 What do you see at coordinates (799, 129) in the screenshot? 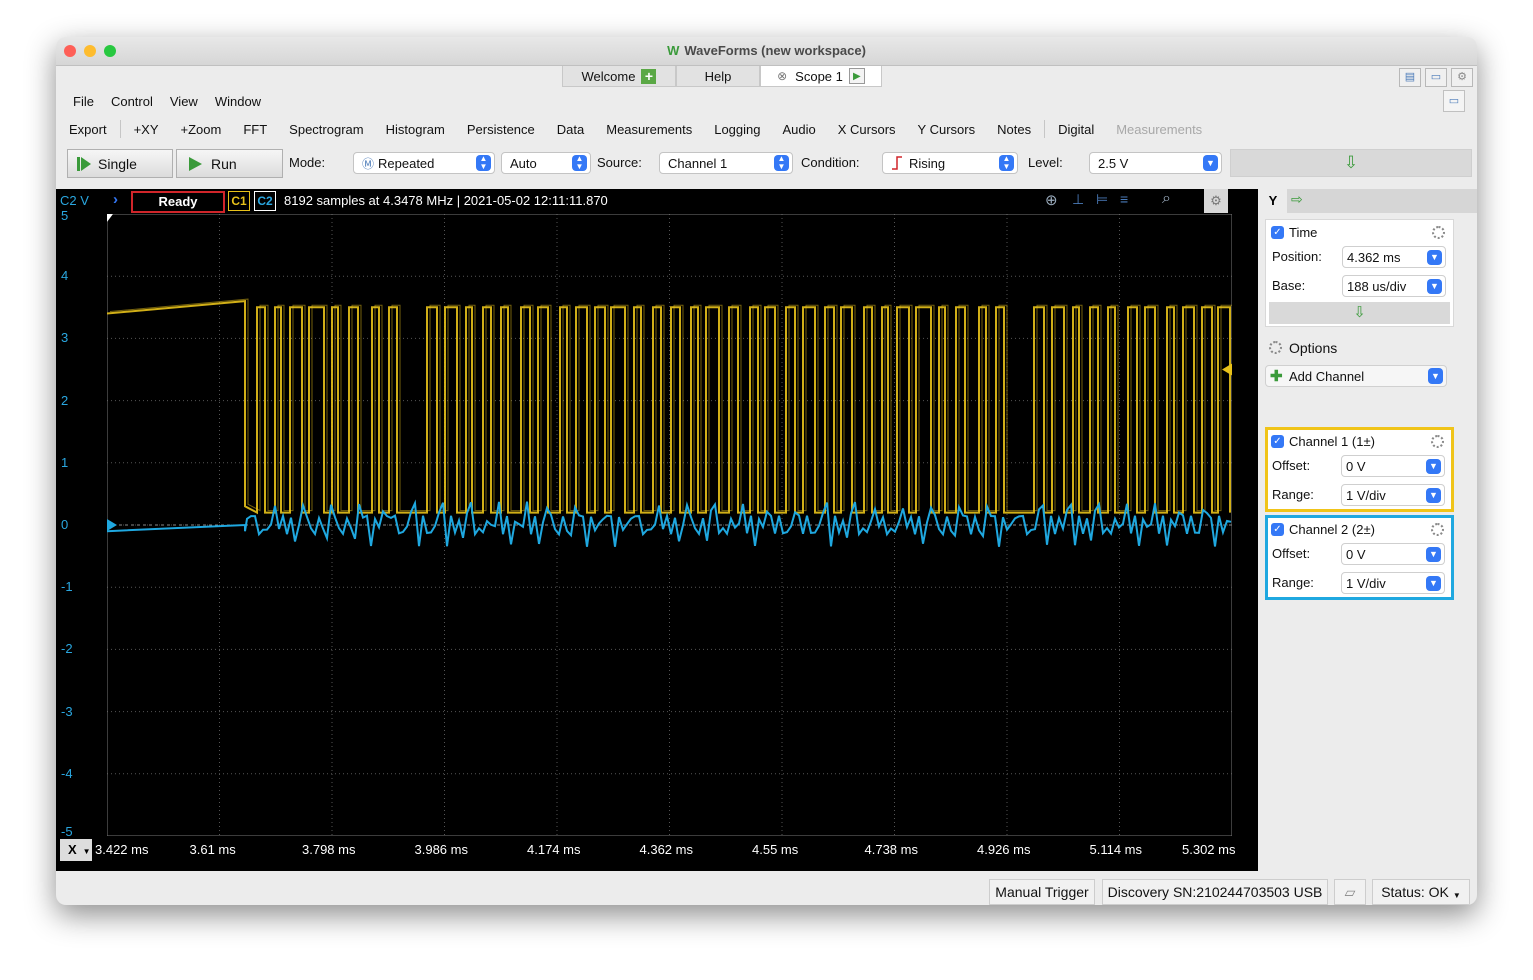
I see `audio-button: Audio` at bounding box center [799, 129].